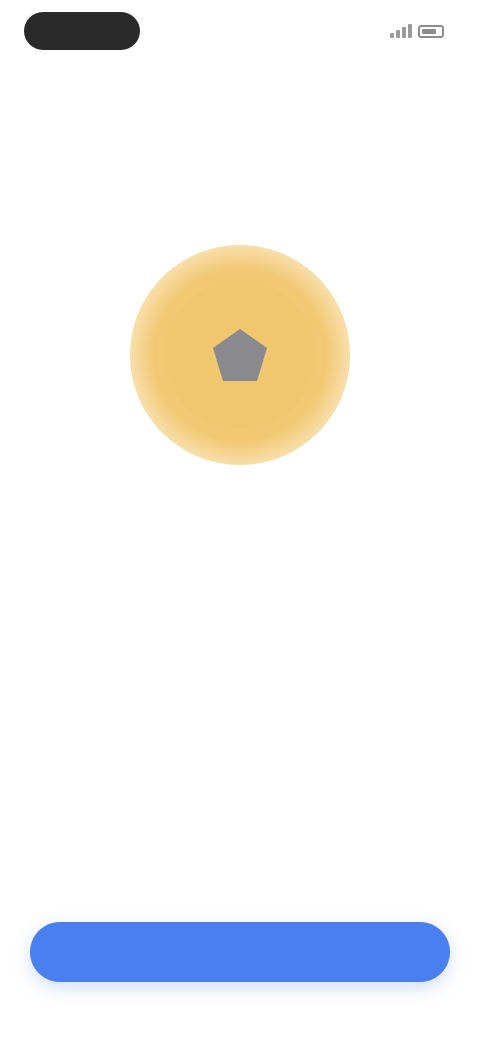 The image size is (480, 1040). I want to click on status-pill, so click(82, 31).